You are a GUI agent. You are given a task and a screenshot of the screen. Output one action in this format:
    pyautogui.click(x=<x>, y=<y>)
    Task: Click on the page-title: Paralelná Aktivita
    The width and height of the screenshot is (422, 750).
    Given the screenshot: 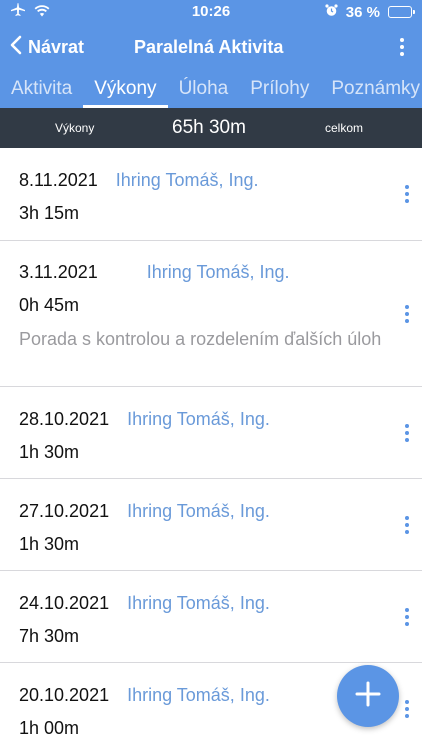 What is the action you would take?
    pyautogui.click(x=209, y=46)
    